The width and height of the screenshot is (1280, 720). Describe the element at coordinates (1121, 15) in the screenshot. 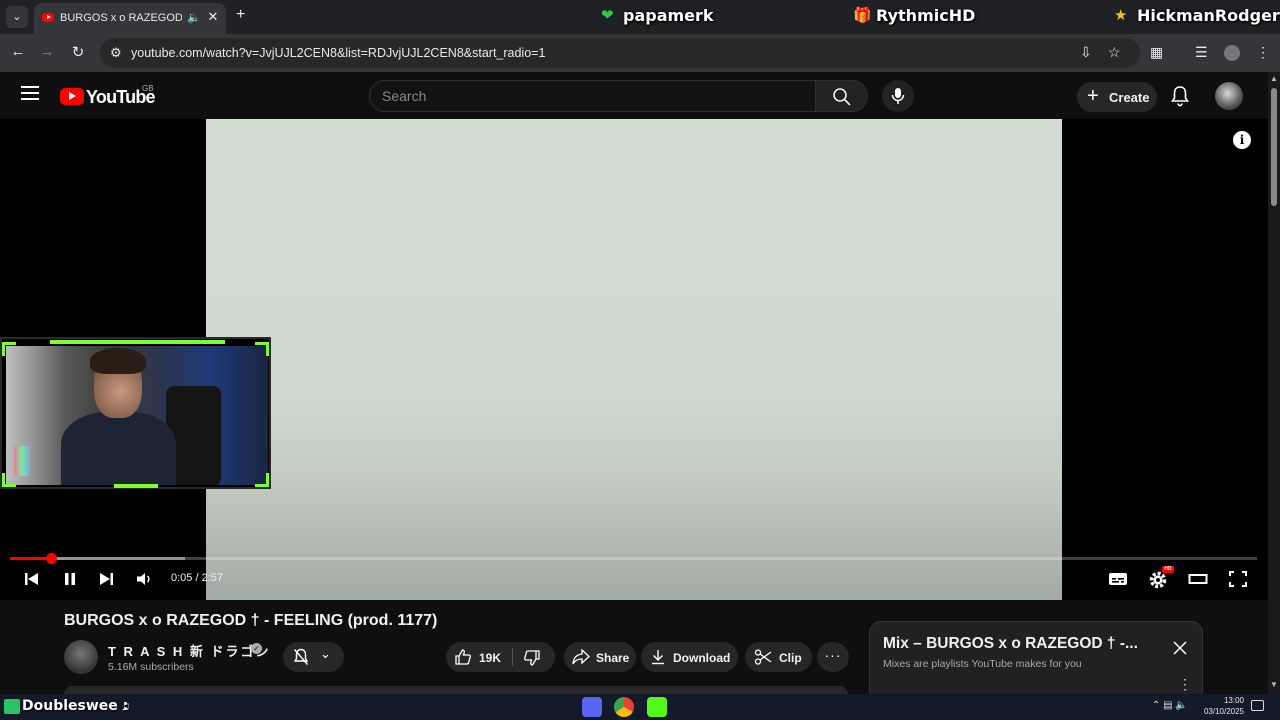

I see `star-icon: ★` at that location.